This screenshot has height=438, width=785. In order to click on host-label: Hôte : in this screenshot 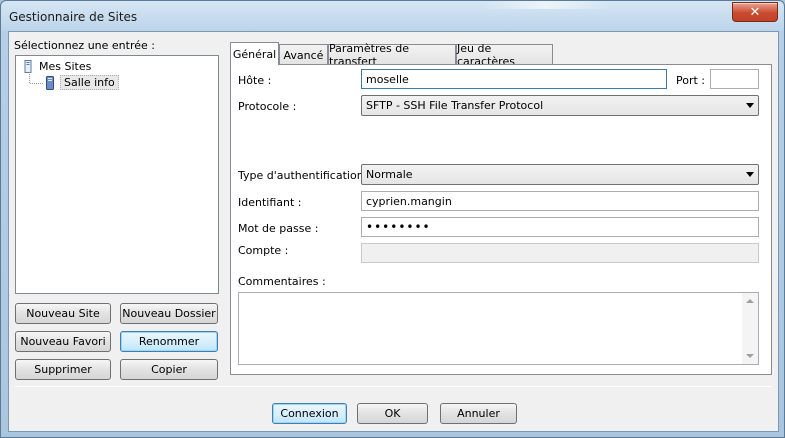, I will do `click(255, 80)`.